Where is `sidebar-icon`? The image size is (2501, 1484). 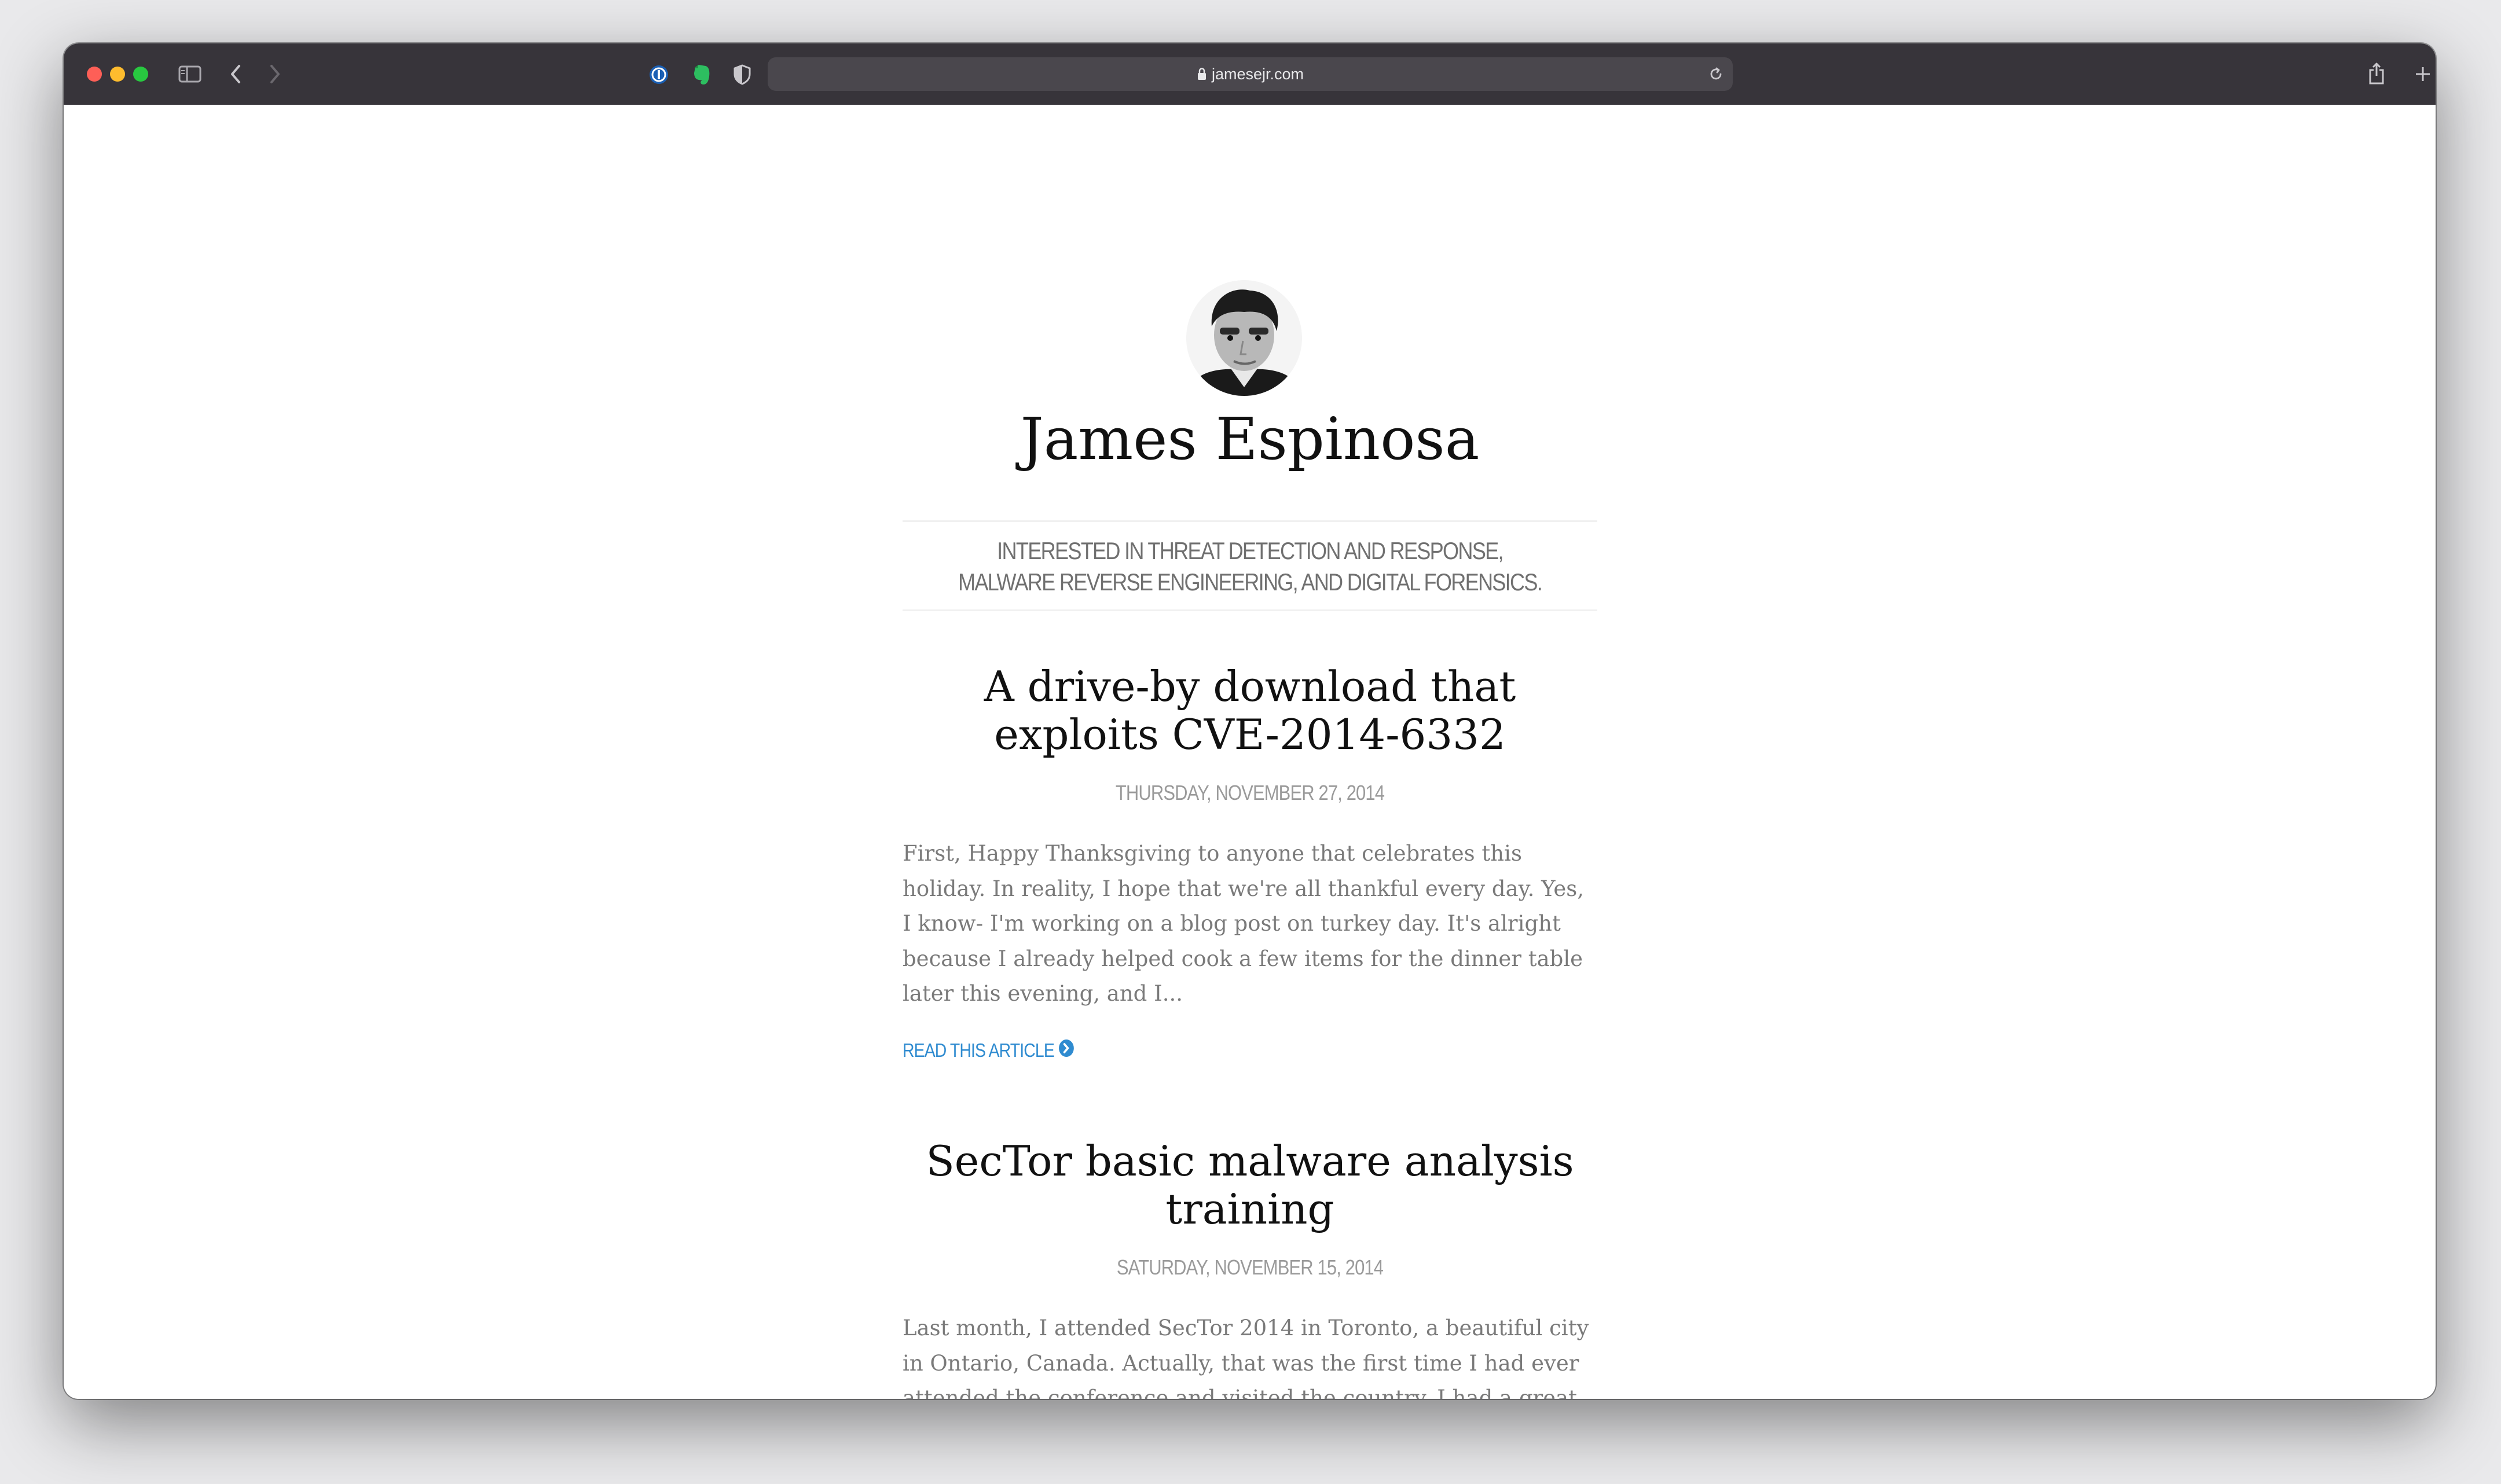
sidebar-icon is located at coordinates (190, 74).